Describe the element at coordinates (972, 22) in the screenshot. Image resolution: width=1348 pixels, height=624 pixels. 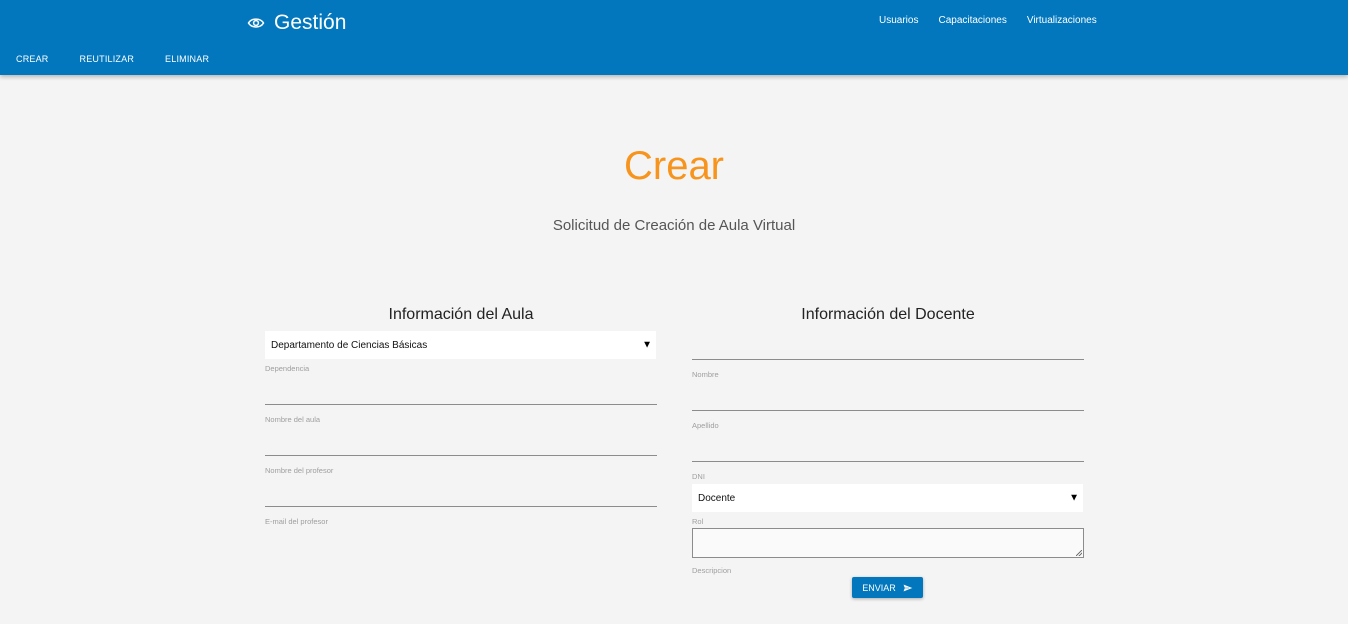
I see `nav-link-capacitaciones: Capacitaciones` at that location.